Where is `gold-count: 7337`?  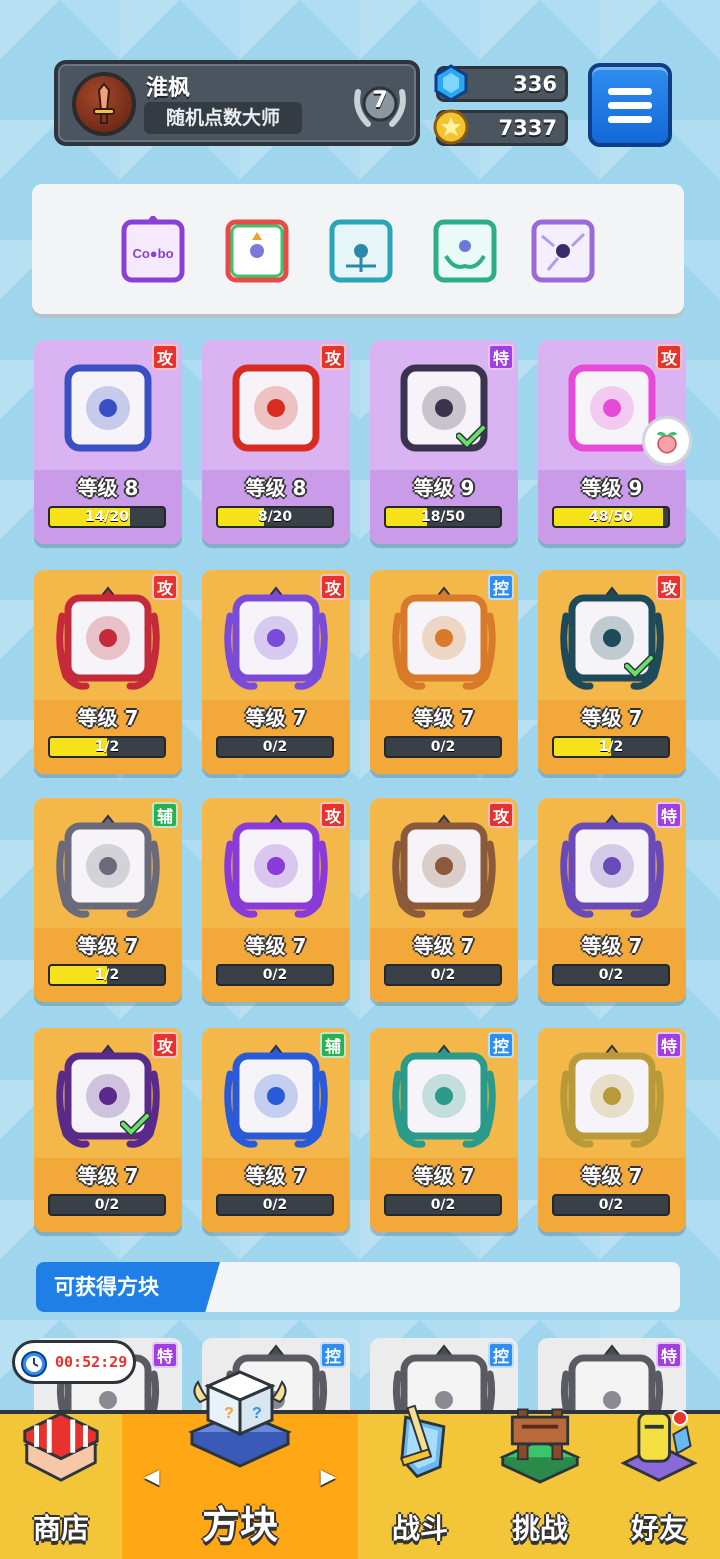
gold-count: 7337 is located at coordinates (527, 128).